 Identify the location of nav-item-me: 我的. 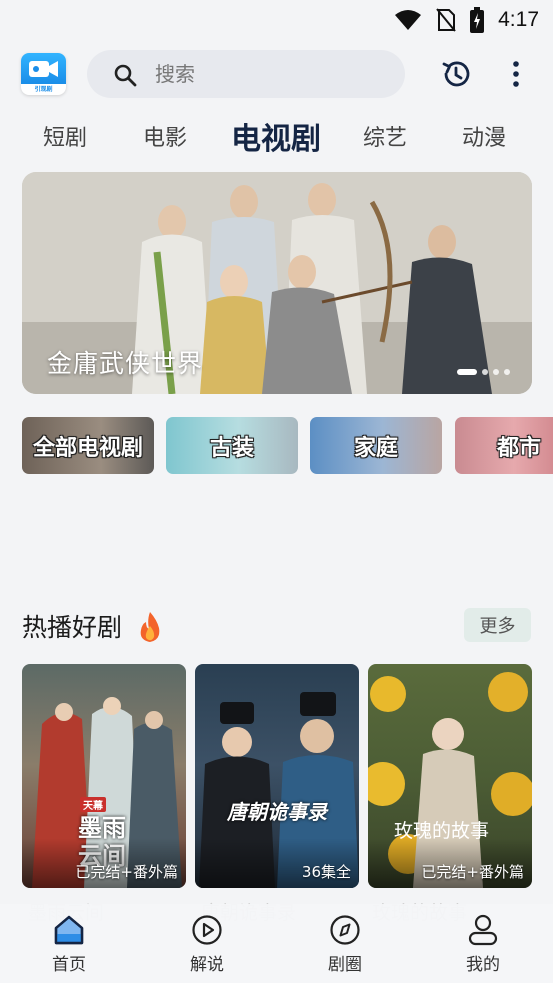
(483, 945).